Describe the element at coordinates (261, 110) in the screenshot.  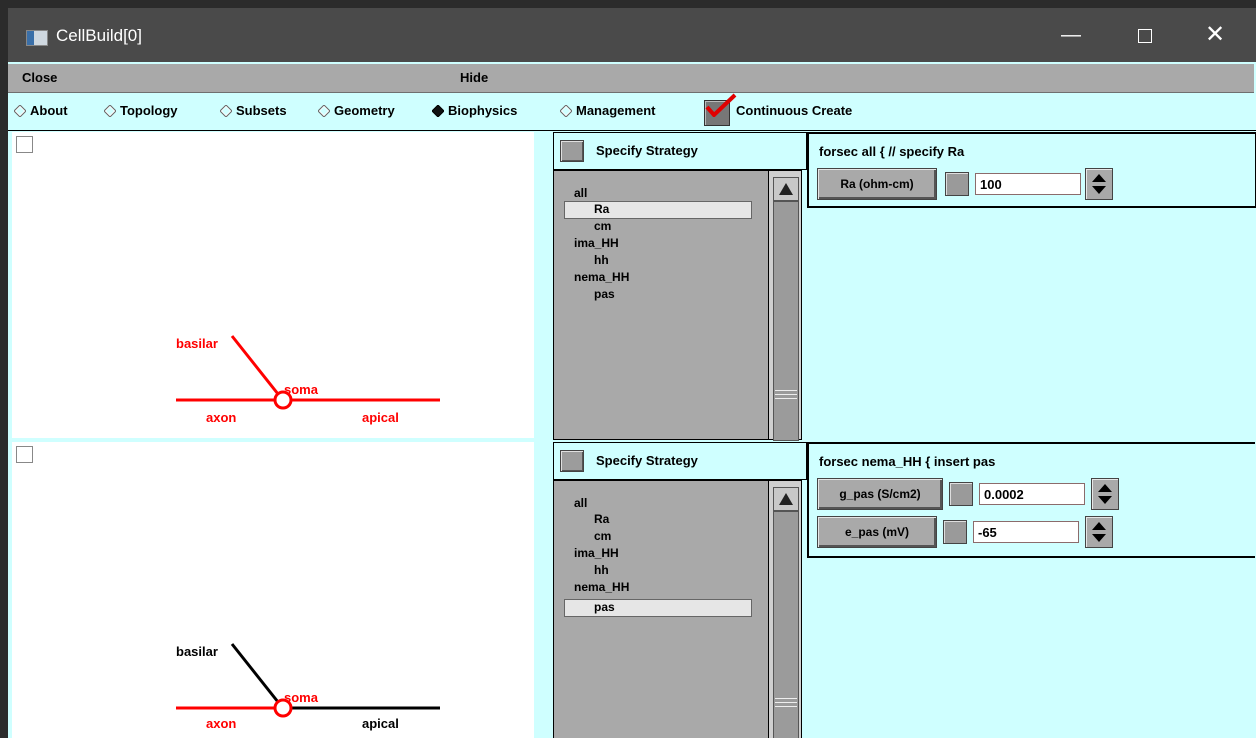
I see `tab-subsets-label: Subsets` at that location.